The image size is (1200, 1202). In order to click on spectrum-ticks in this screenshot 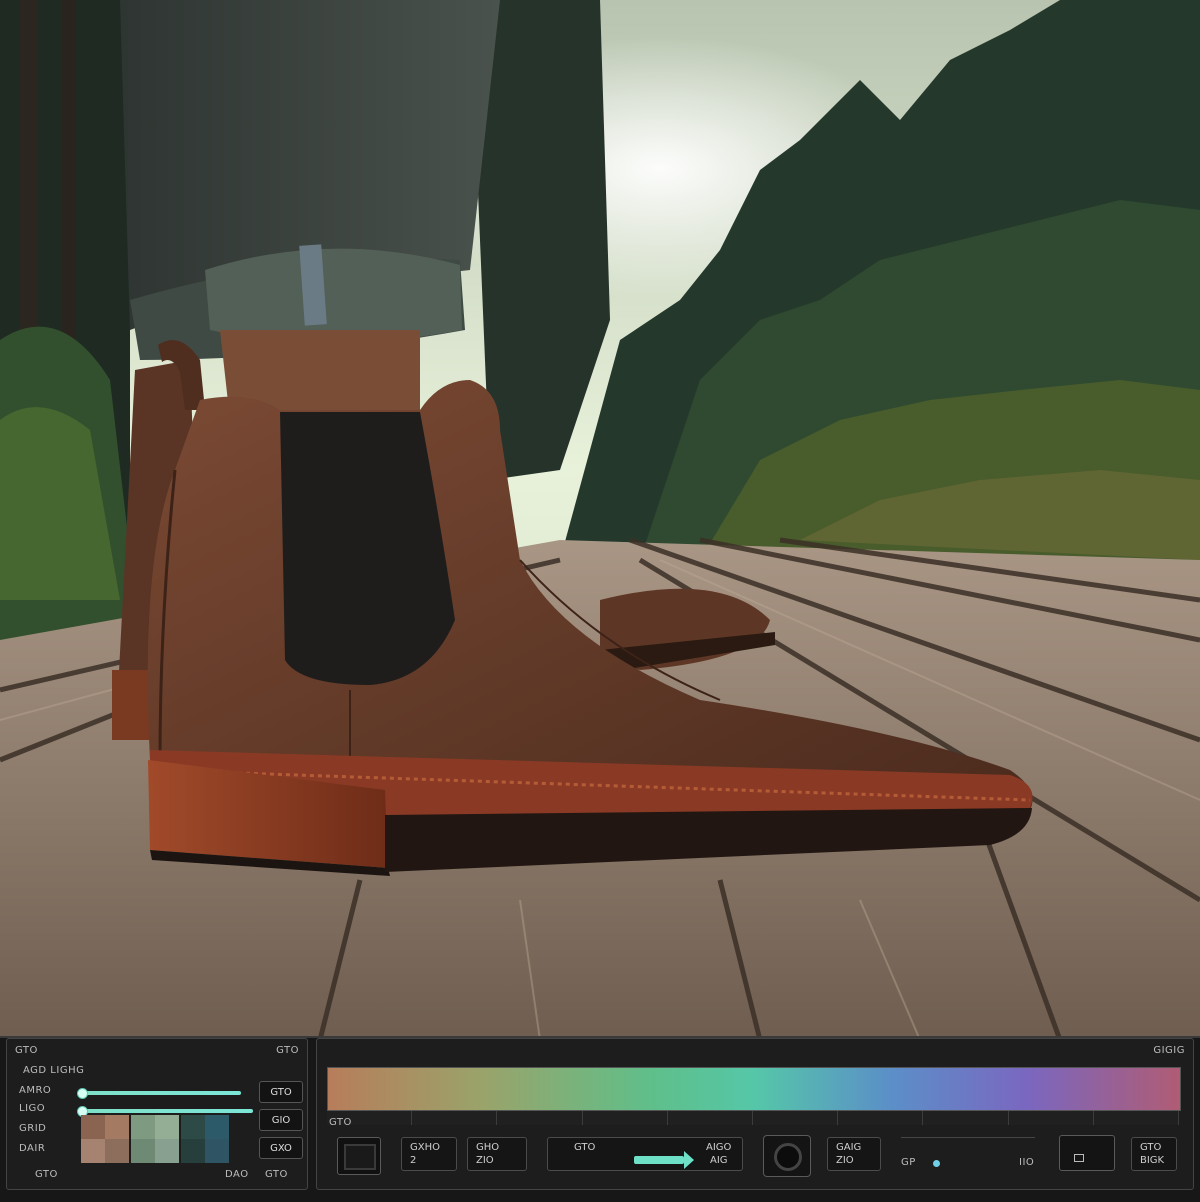, I will do `click(753, 1118)`.